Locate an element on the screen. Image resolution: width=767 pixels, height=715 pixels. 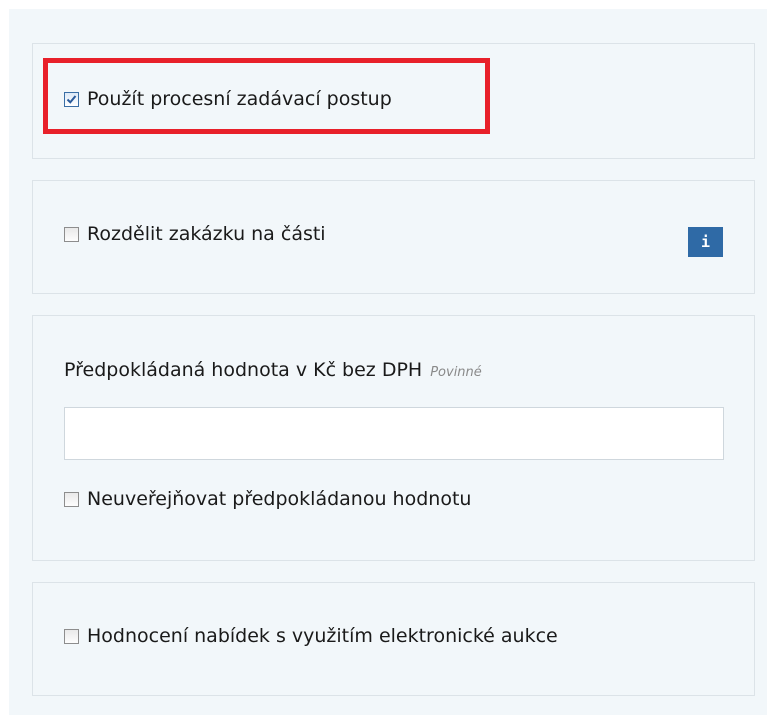
hide-value-checkbox-label: Neuveřejňovat předpokládanou hodnotu is located at coordinates (279, 499).